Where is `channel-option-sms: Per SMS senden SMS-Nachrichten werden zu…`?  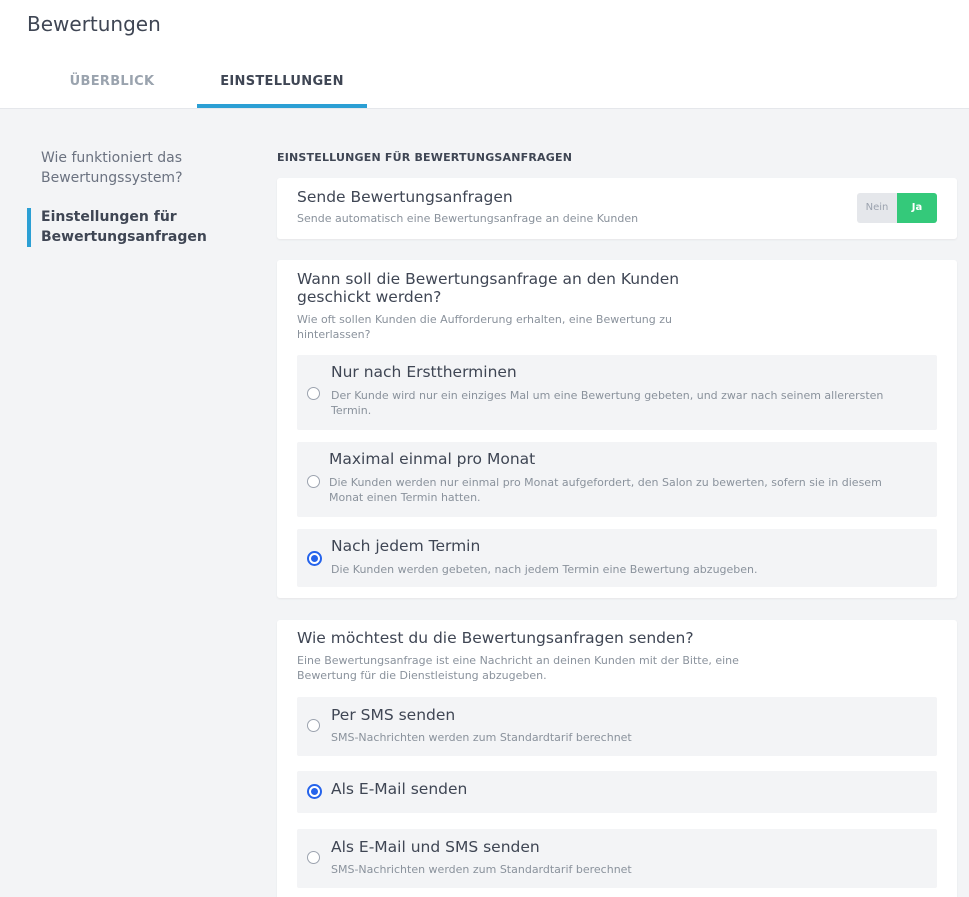
channel-option-sms: Per SMS senden SMS-Nachrichten werden zu… is located at coordinates (617, 726).